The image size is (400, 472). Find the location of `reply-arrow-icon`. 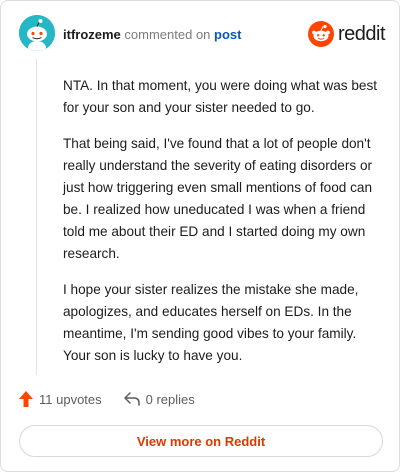

reply-arrow-icon is located at coordinates (131, 399).